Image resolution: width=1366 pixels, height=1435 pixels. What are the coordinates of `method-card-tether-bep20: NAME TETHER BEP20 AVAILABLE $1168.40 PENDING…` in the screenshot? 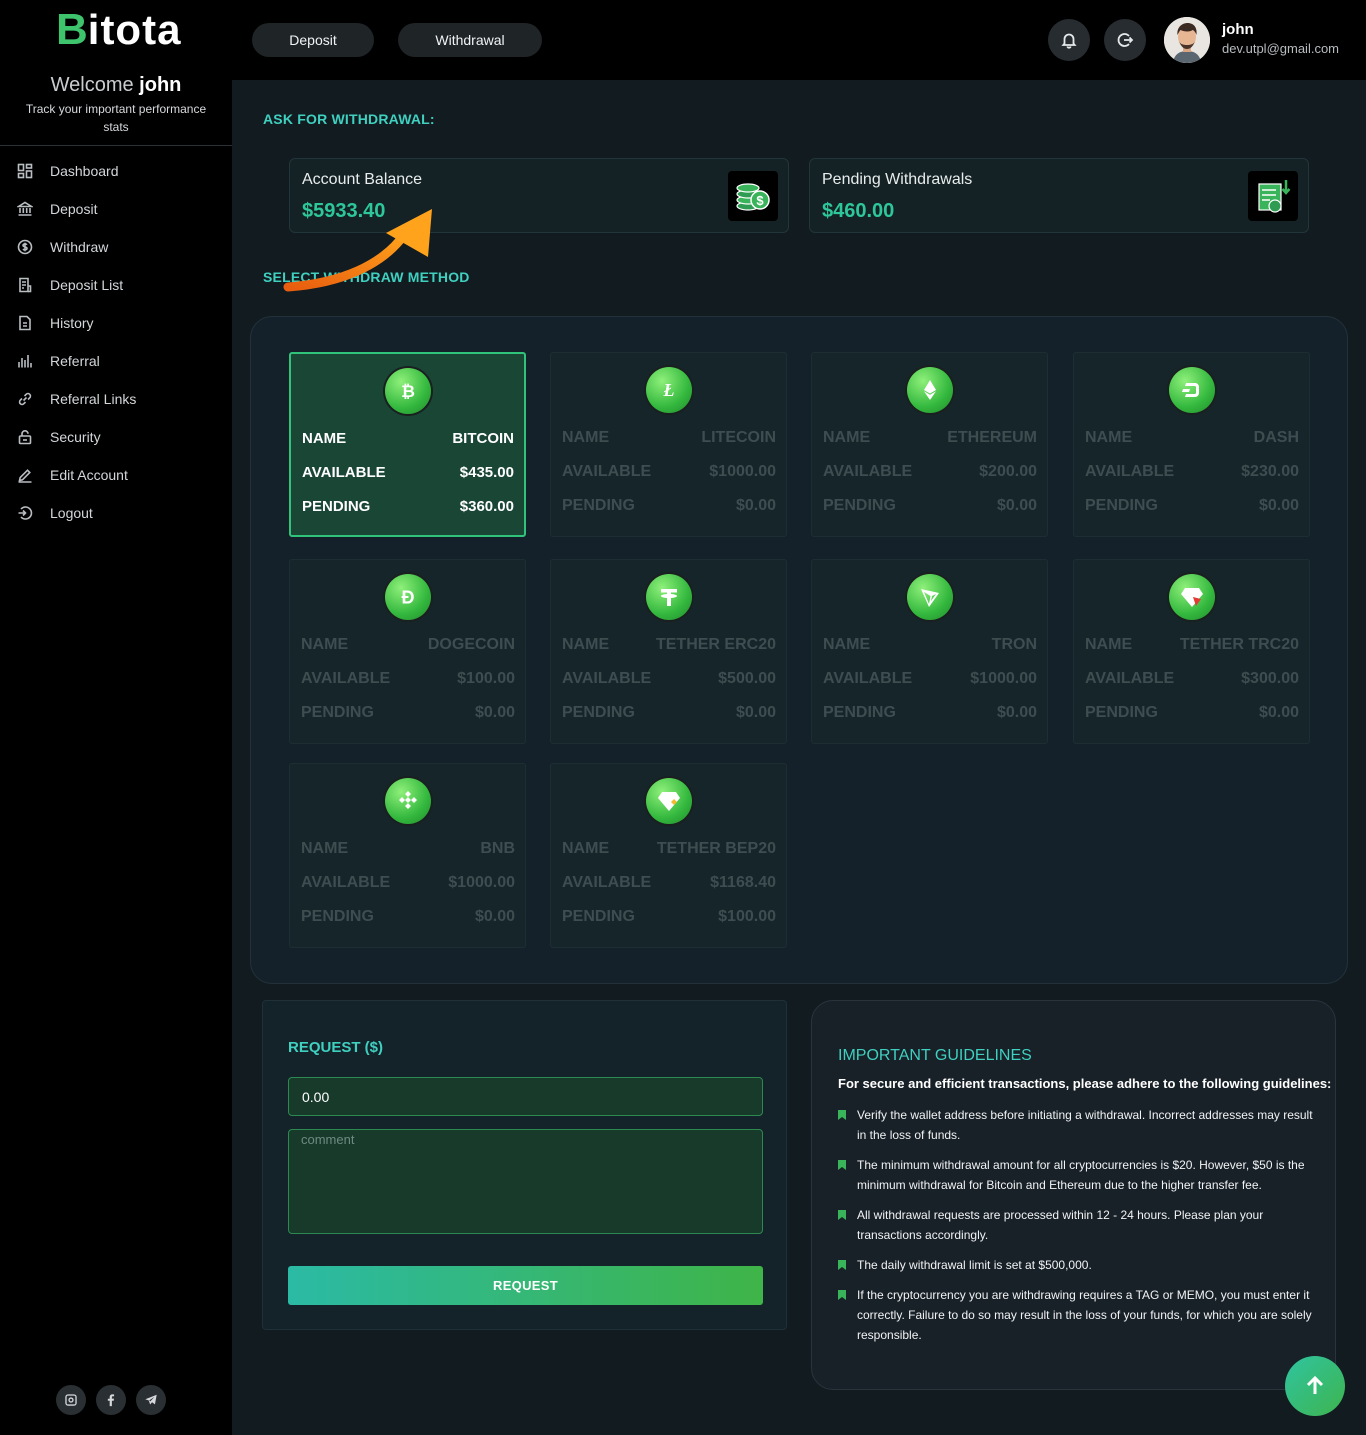 It's located at (668, 855).